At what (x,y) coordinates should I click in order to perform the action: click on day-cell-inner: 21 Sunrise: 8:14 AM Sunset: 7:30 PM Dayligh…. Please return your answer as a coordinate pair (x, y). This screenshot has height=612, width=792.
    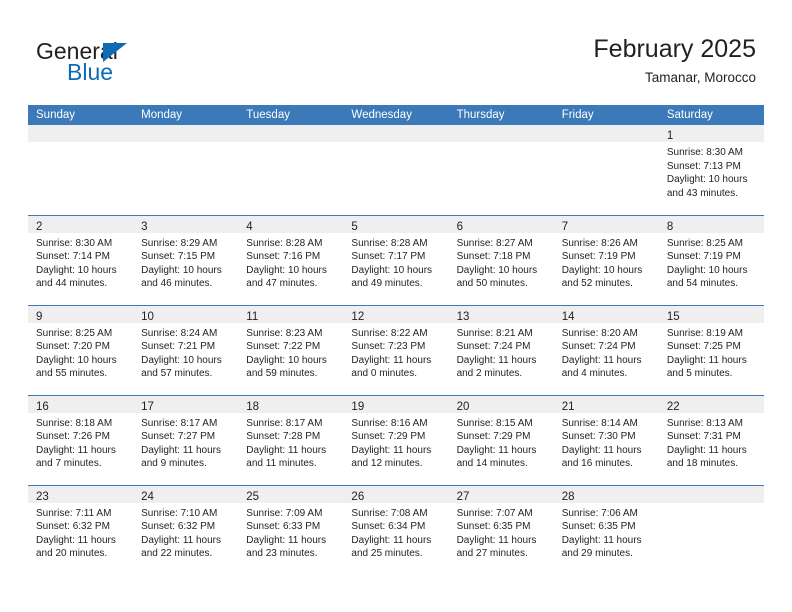
    Looking at the image, I should click on (606, 440).